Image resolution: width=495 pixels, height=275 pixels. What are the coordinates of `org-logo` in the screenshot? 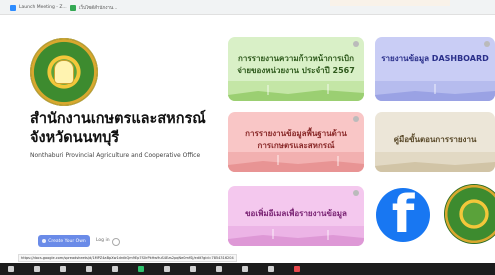 It's located at (64, 72).